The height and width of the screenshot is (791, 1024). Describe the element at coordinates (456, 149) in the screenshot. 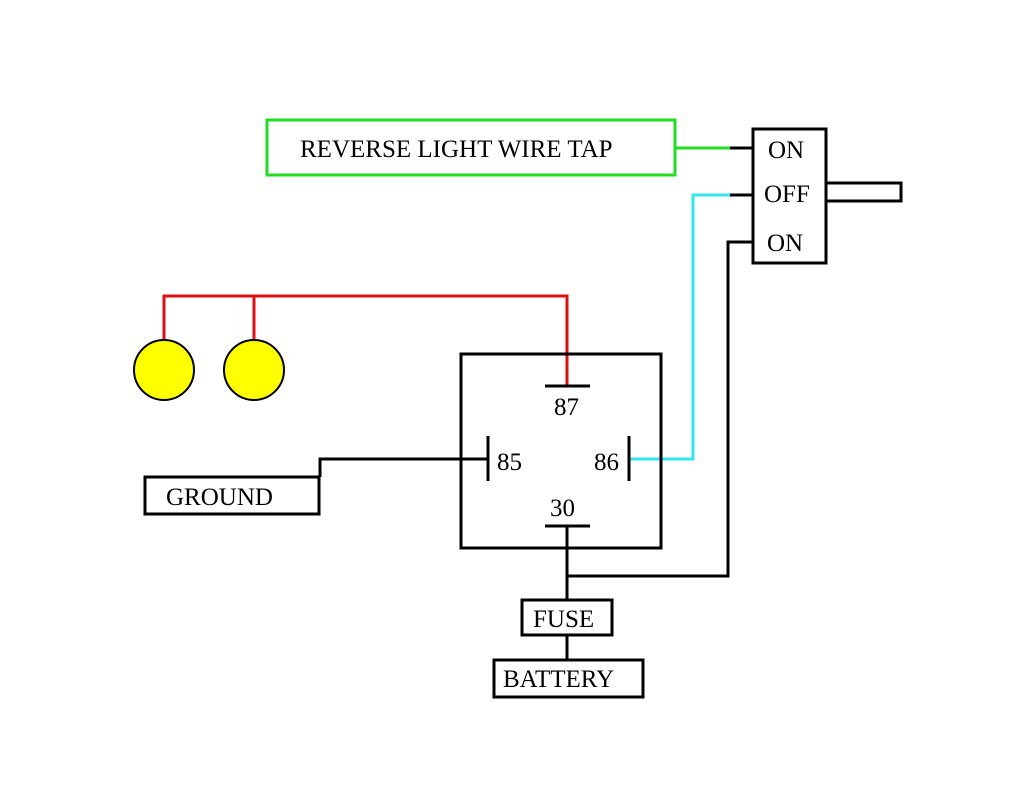

I see `reverse-light-tap-label: REVERSE LIGHT WIRE TAP` at that location.